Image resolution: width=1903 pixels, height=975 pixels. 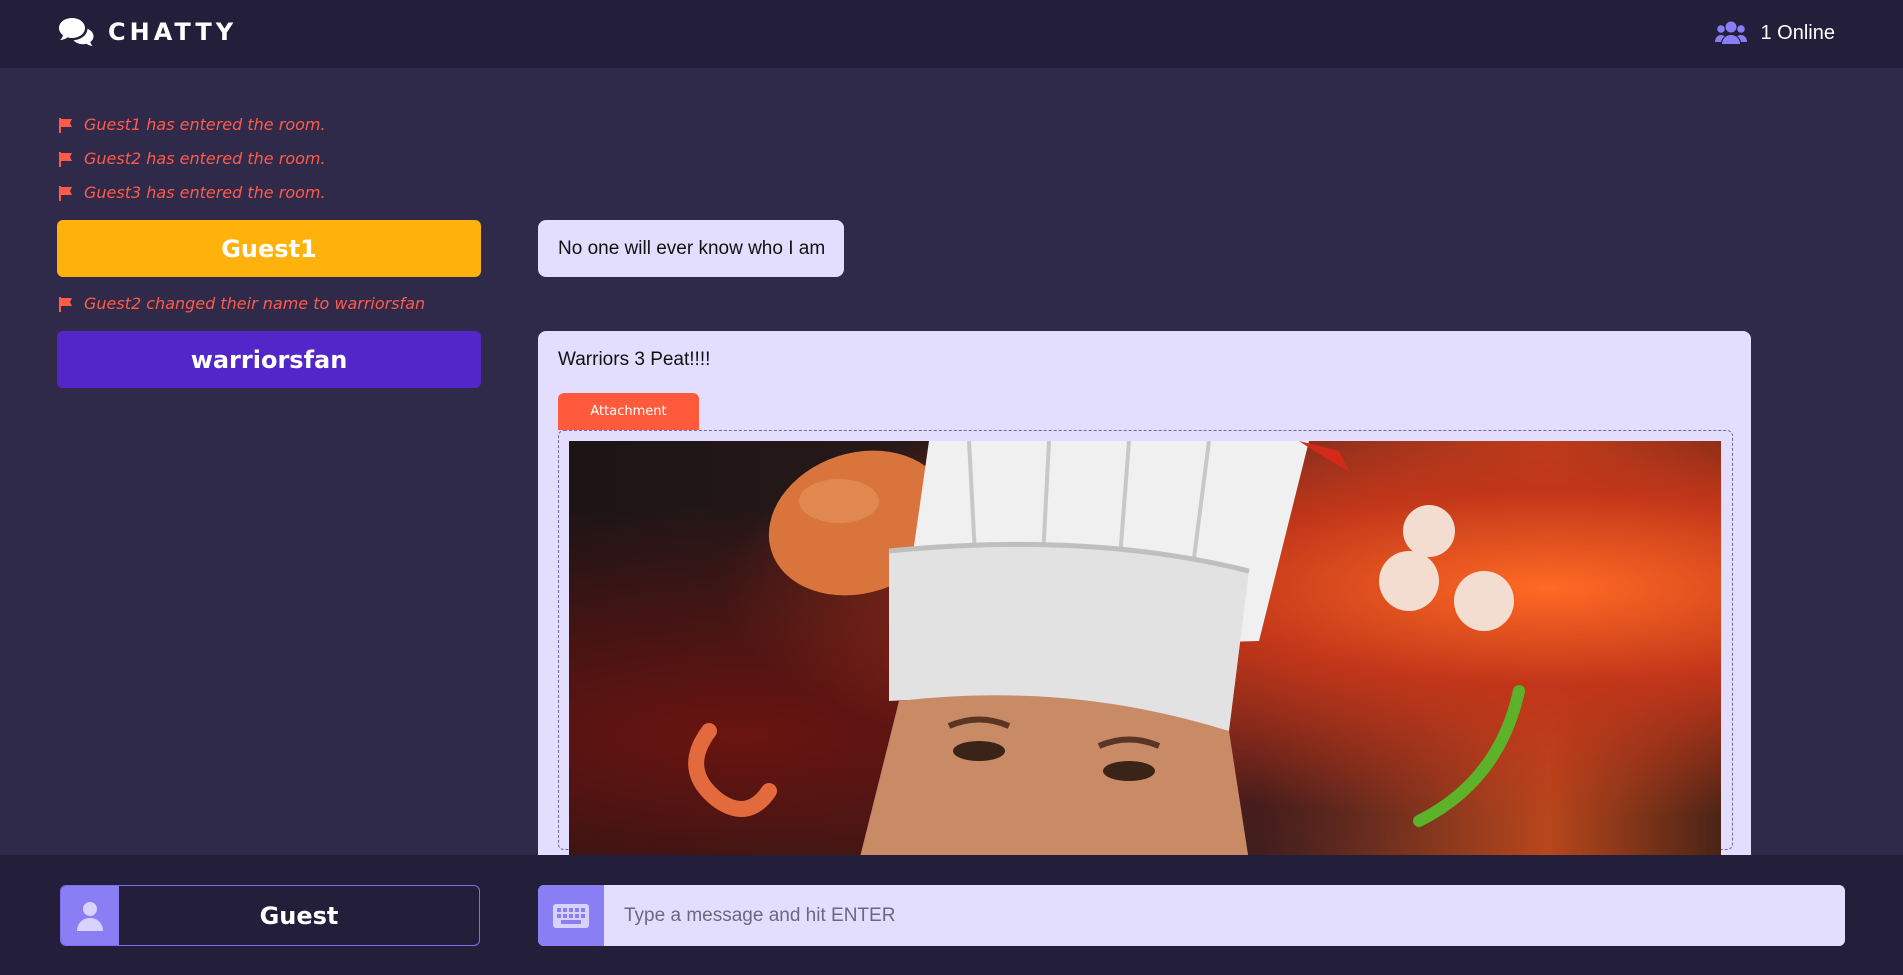 I want to click on notice-text: Guest2 changed their name to warriorsfan, so click(x=255, y=303).